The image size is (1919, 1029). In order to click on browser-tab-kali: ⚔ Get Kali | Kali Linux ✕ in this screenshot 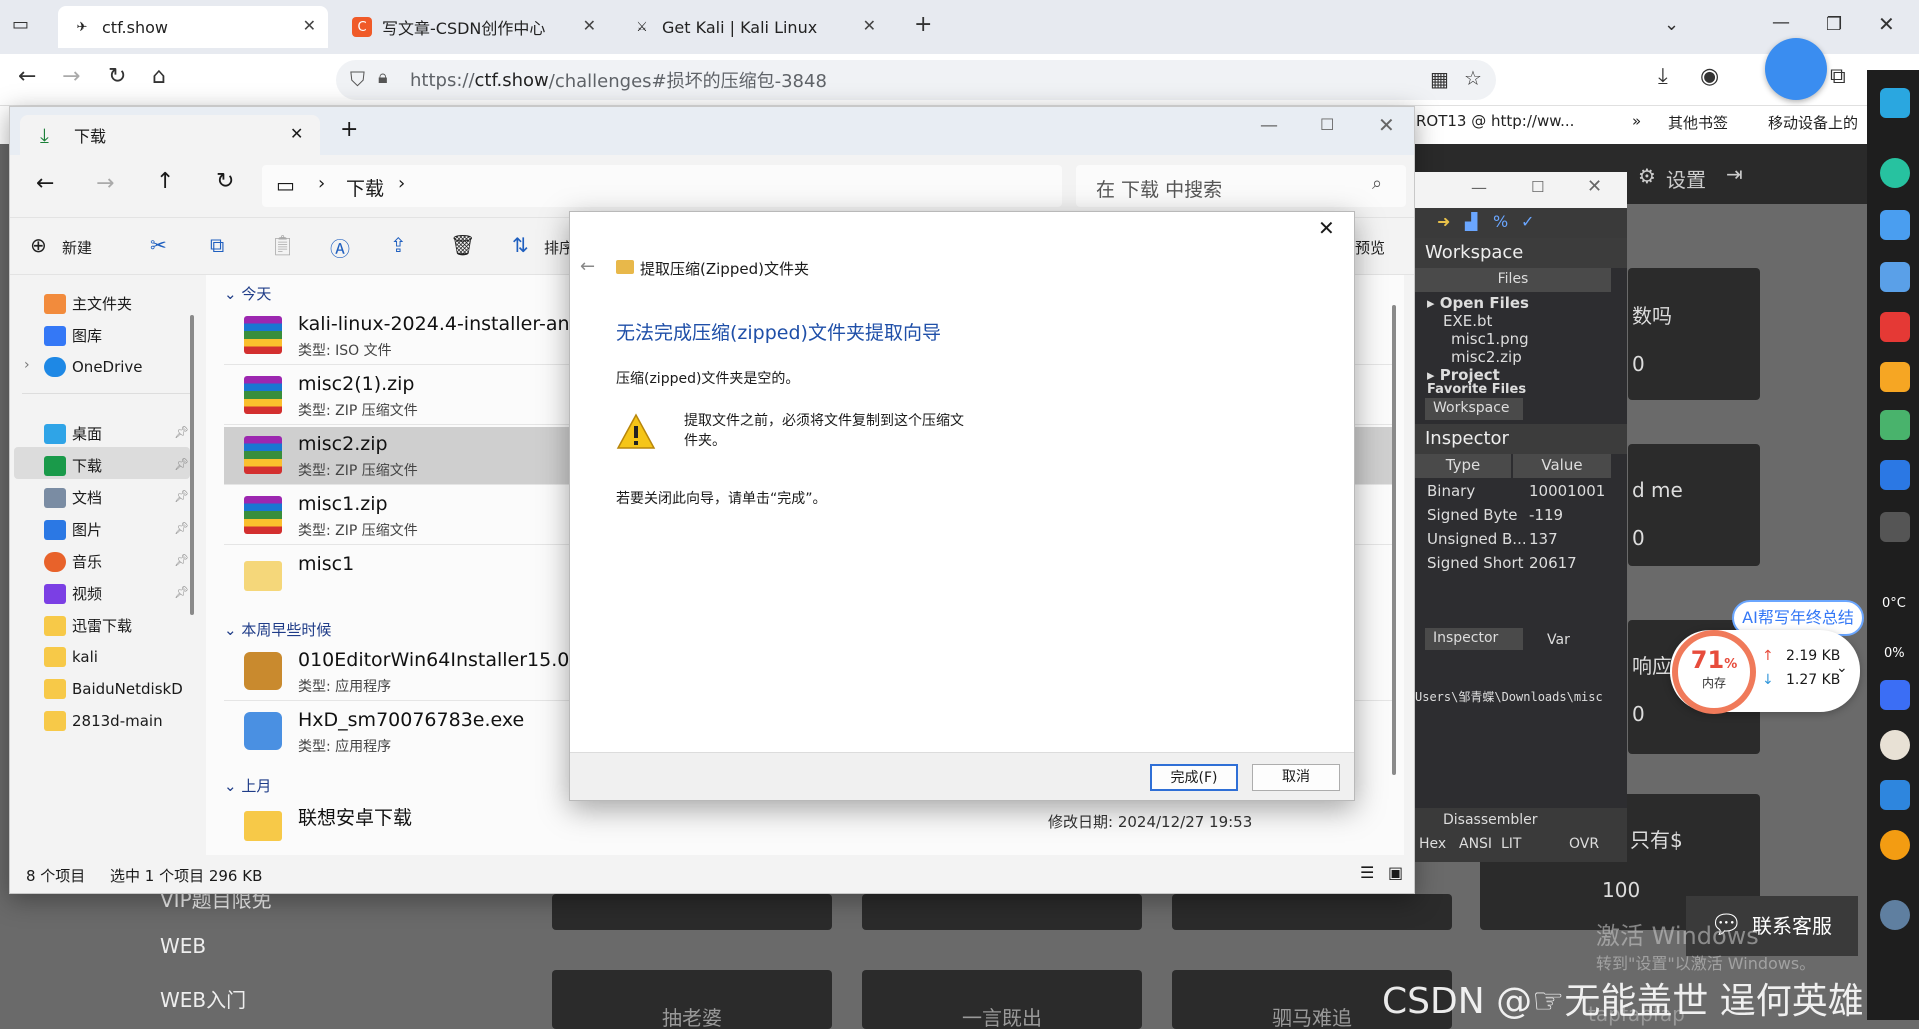, I will do `click(753, 27)`.